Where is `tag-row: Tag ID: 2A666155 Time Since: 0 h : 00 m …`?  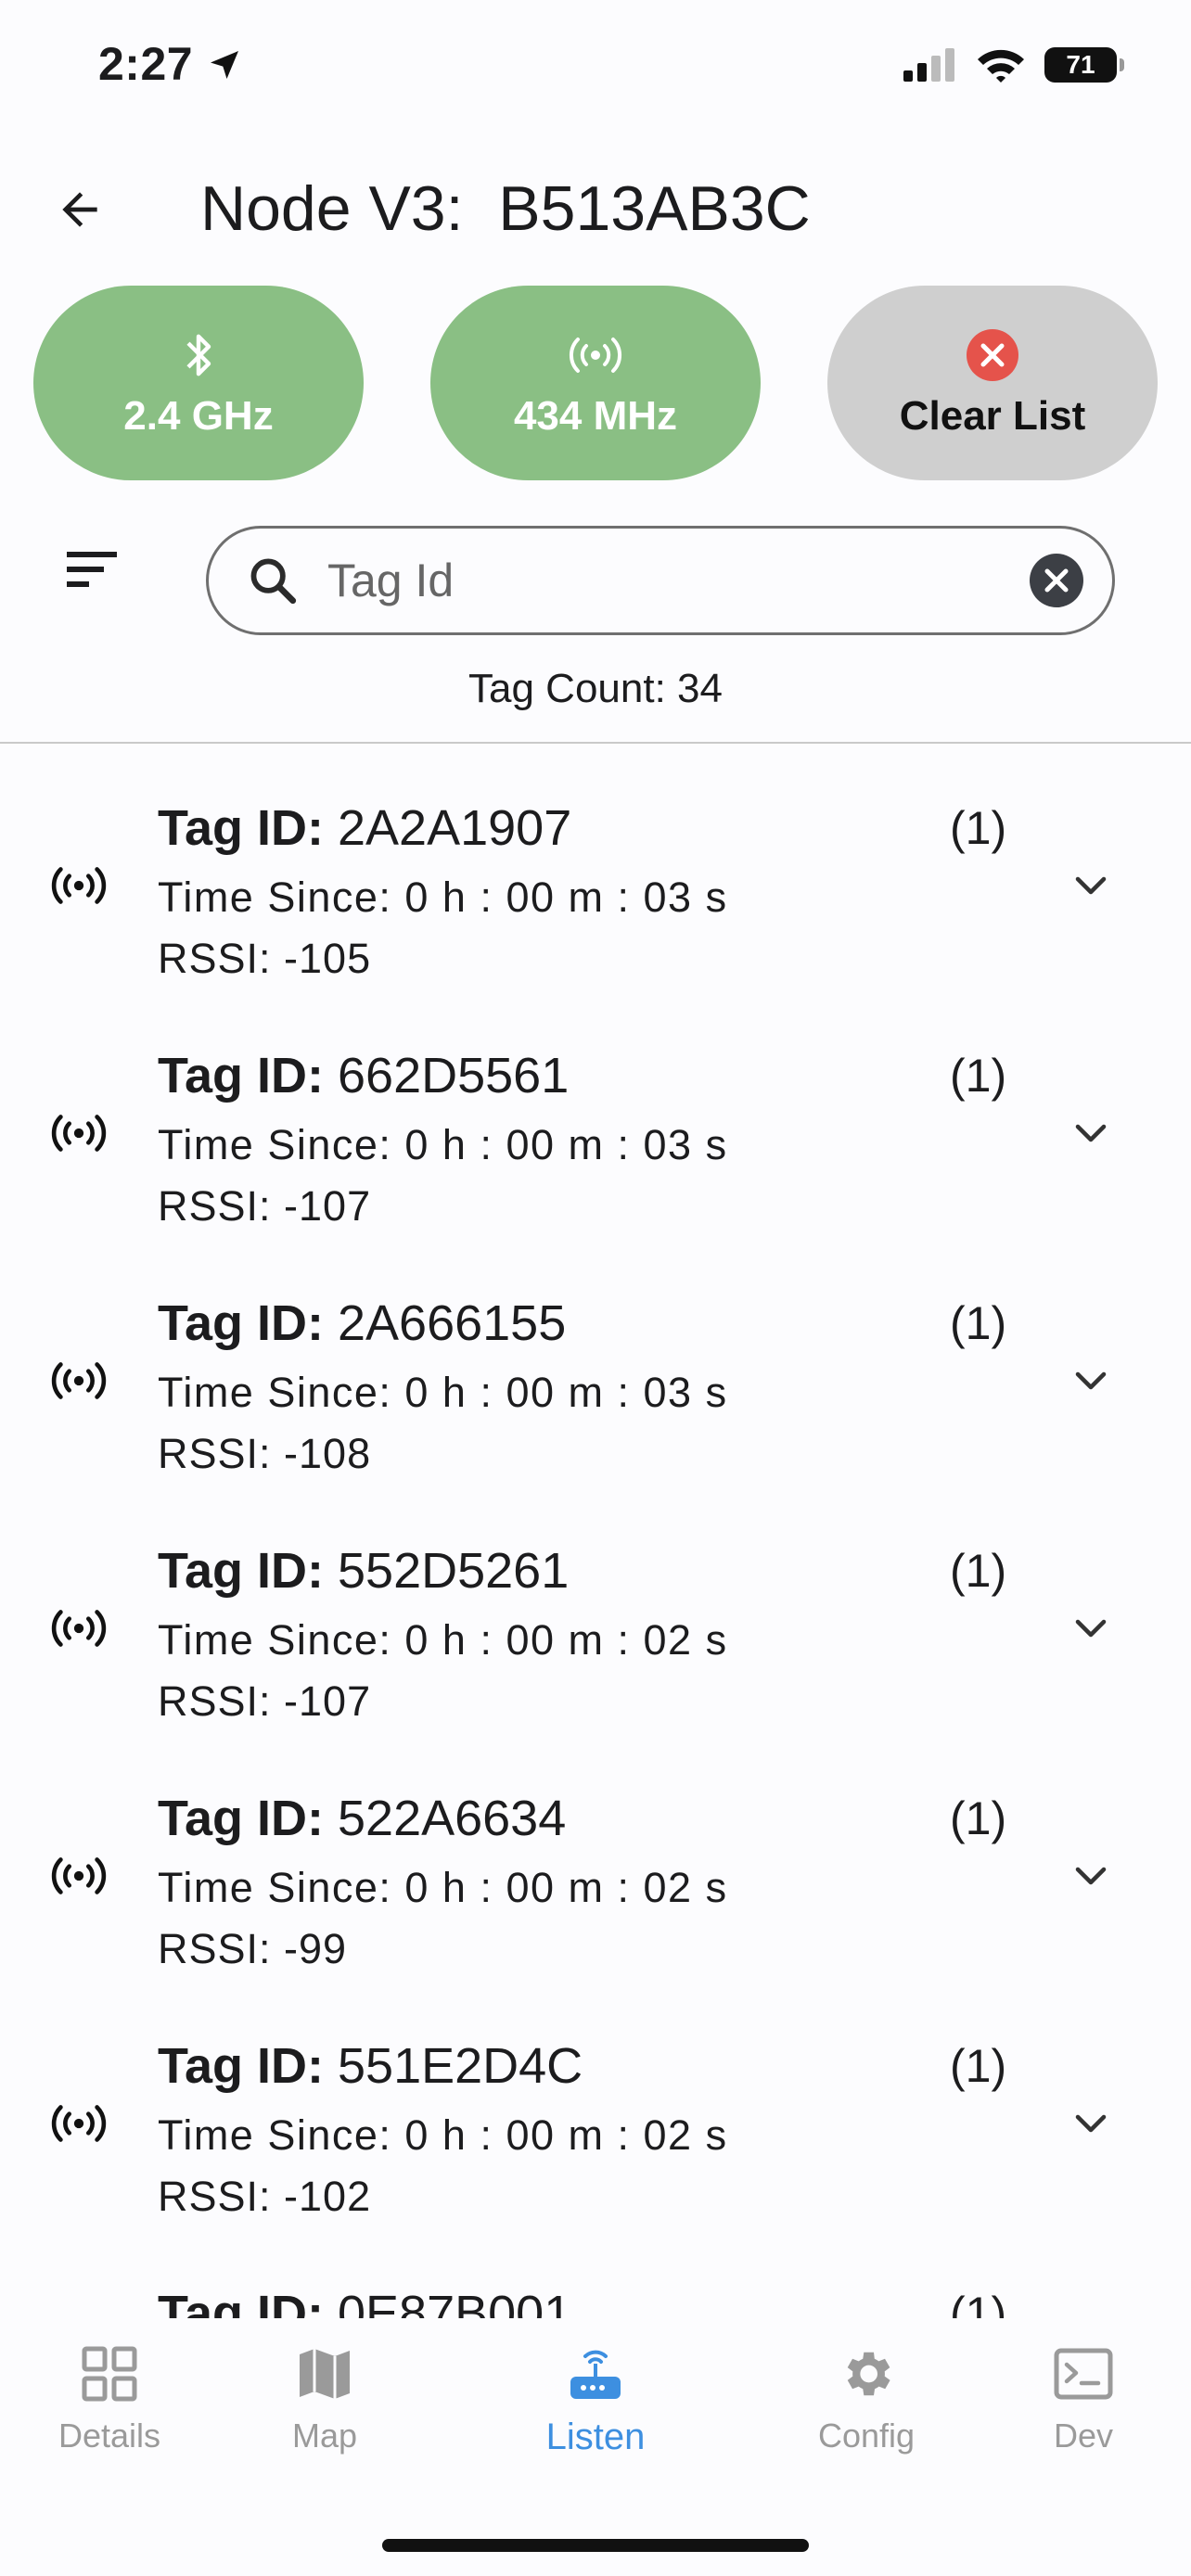
tag-row: Tag ID: 2A666155 Time Since: 0 h : 00 m … is located at coordinates (595, 1407).